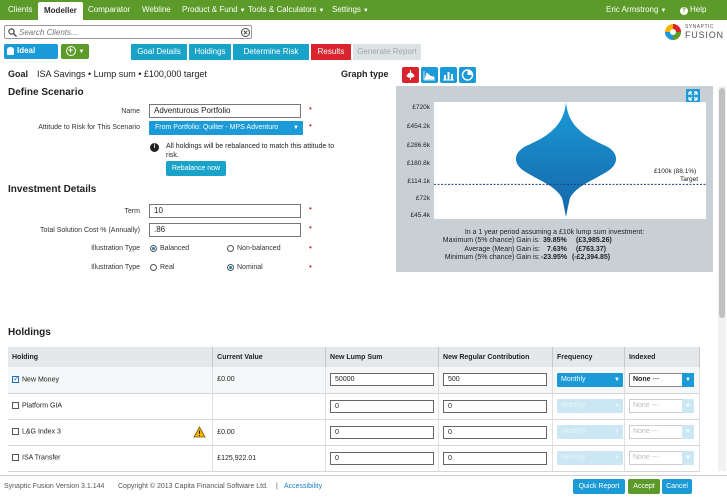 The image size is (727, 497). Describe the element at coordinates (588, 357) in the screenshot. I see `col-frequency: Frequency` at that location.